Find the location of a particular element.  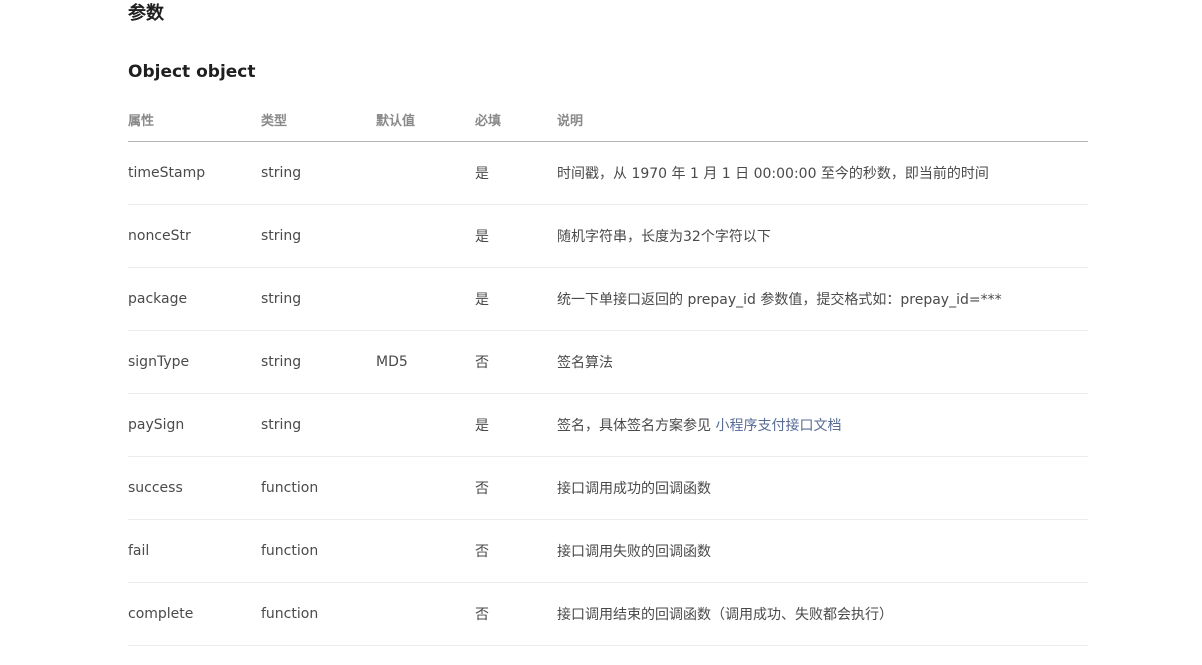

table-row: fail function 否 接口调用失败的回调函数 is located at coordinates (608, 551).